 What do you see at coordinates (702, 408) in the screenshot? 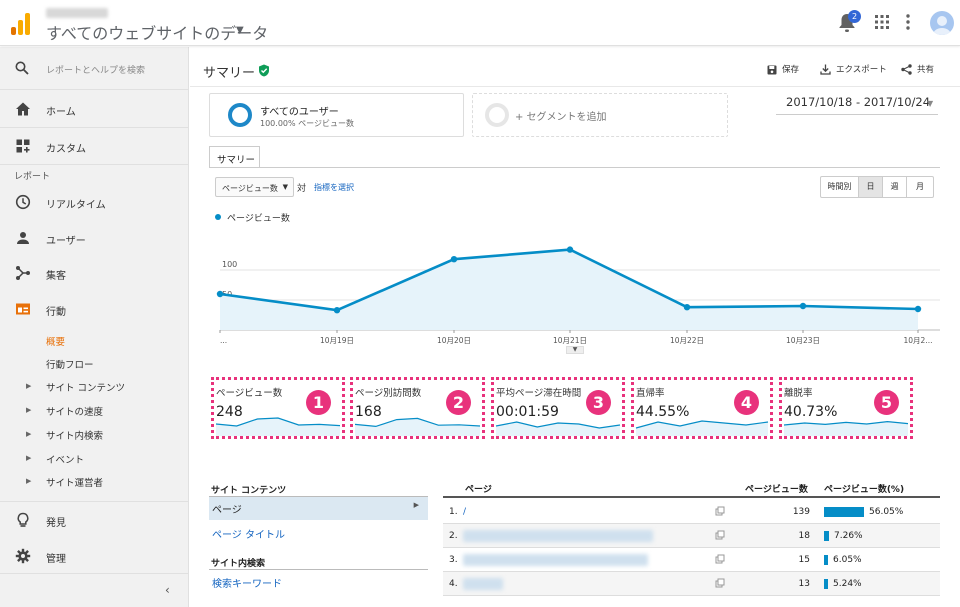
I see `scorecard: 直帰率 44.55% 4` at bounding box center [702, 408].